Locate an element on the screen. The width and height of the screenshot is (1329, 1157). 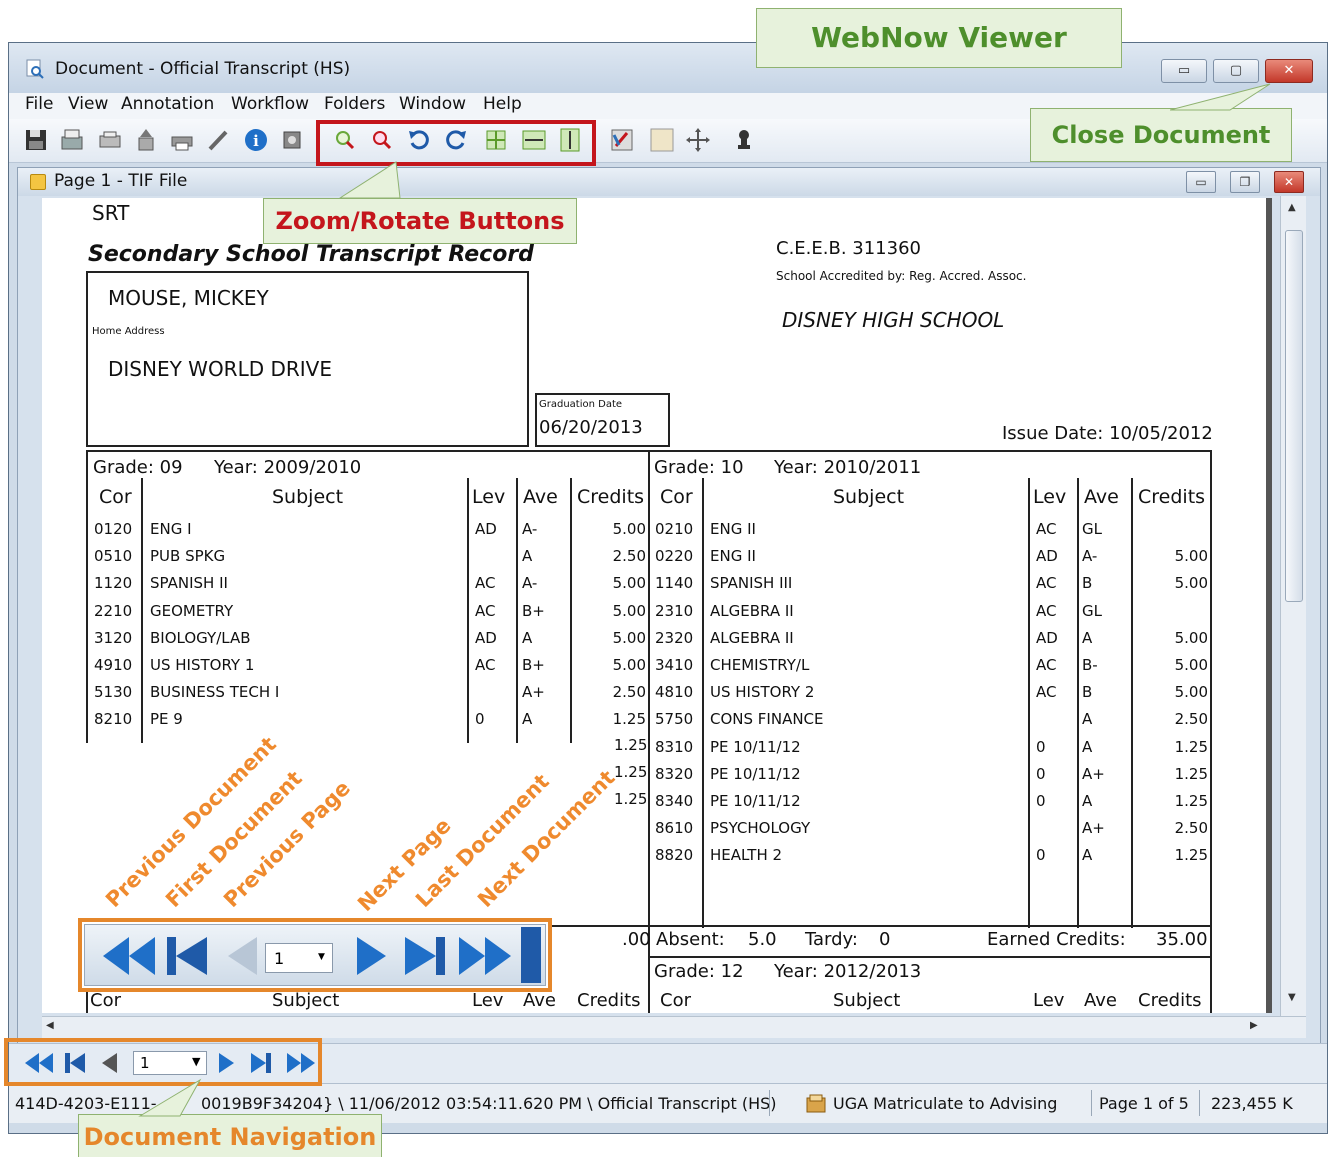
scan-icon is located at coordinates (72, 140).